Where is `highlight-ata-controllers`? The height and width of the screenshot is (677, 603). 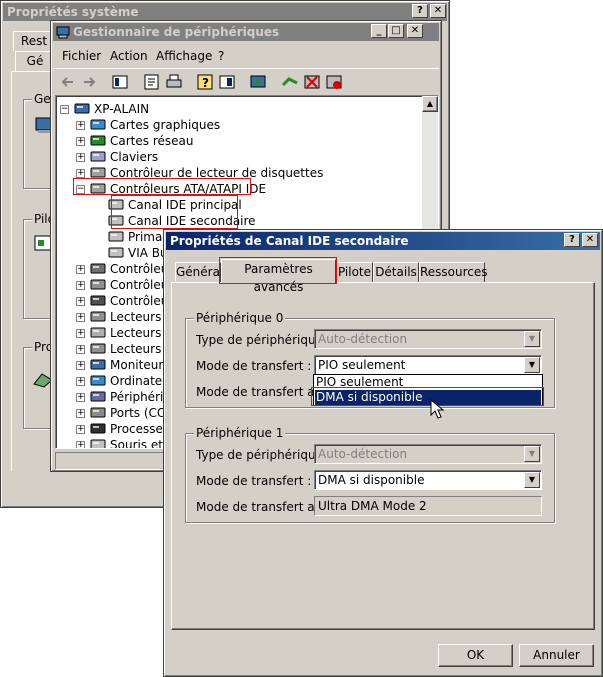 highlight-ata-controllers is located at coordinates (162, 186).